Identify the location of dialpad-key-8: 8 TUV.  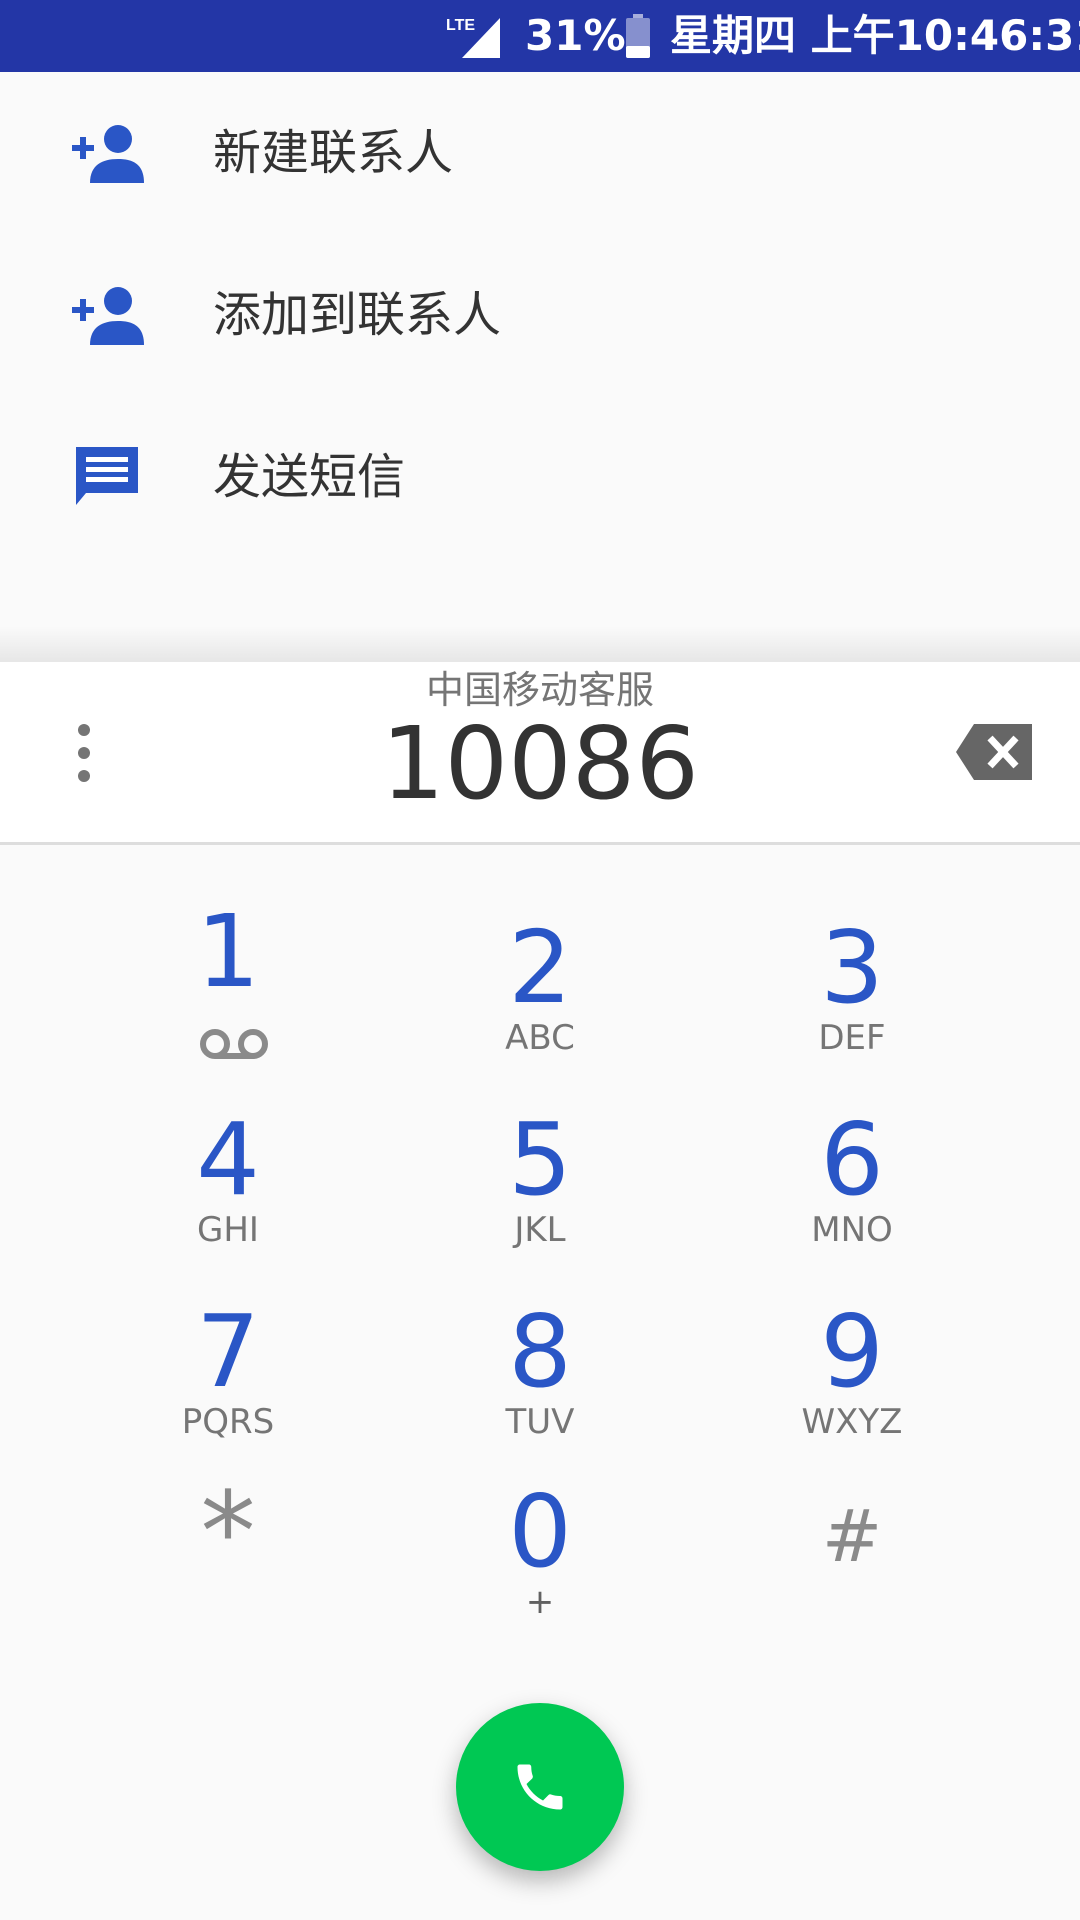
(540, 1353).